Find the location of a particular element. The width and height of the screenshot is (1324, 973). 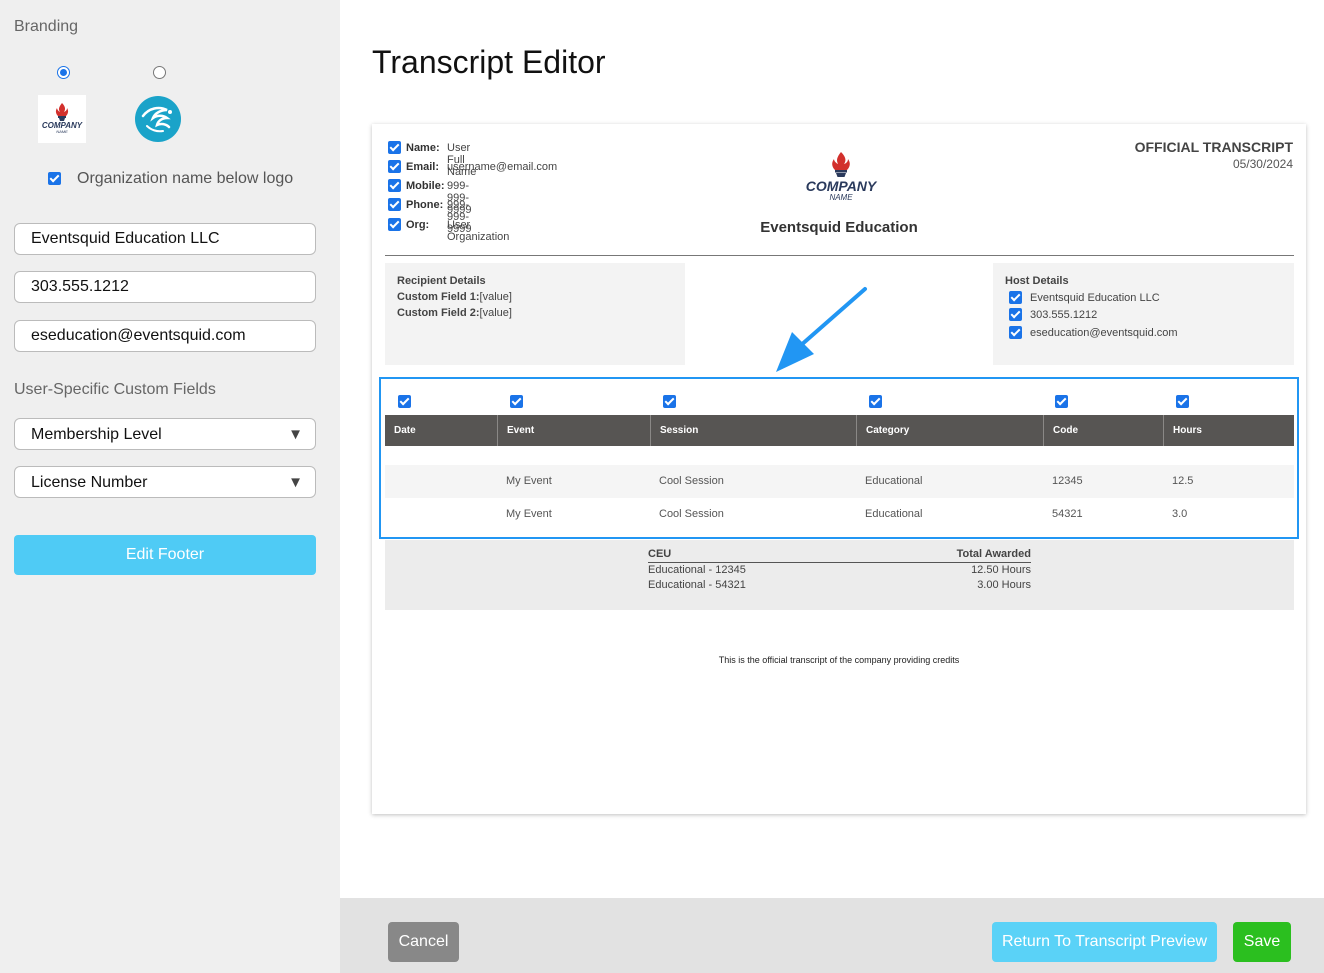

custom-field-2-line: Custom Field 2:[value] is located at coordinates (454, 313).